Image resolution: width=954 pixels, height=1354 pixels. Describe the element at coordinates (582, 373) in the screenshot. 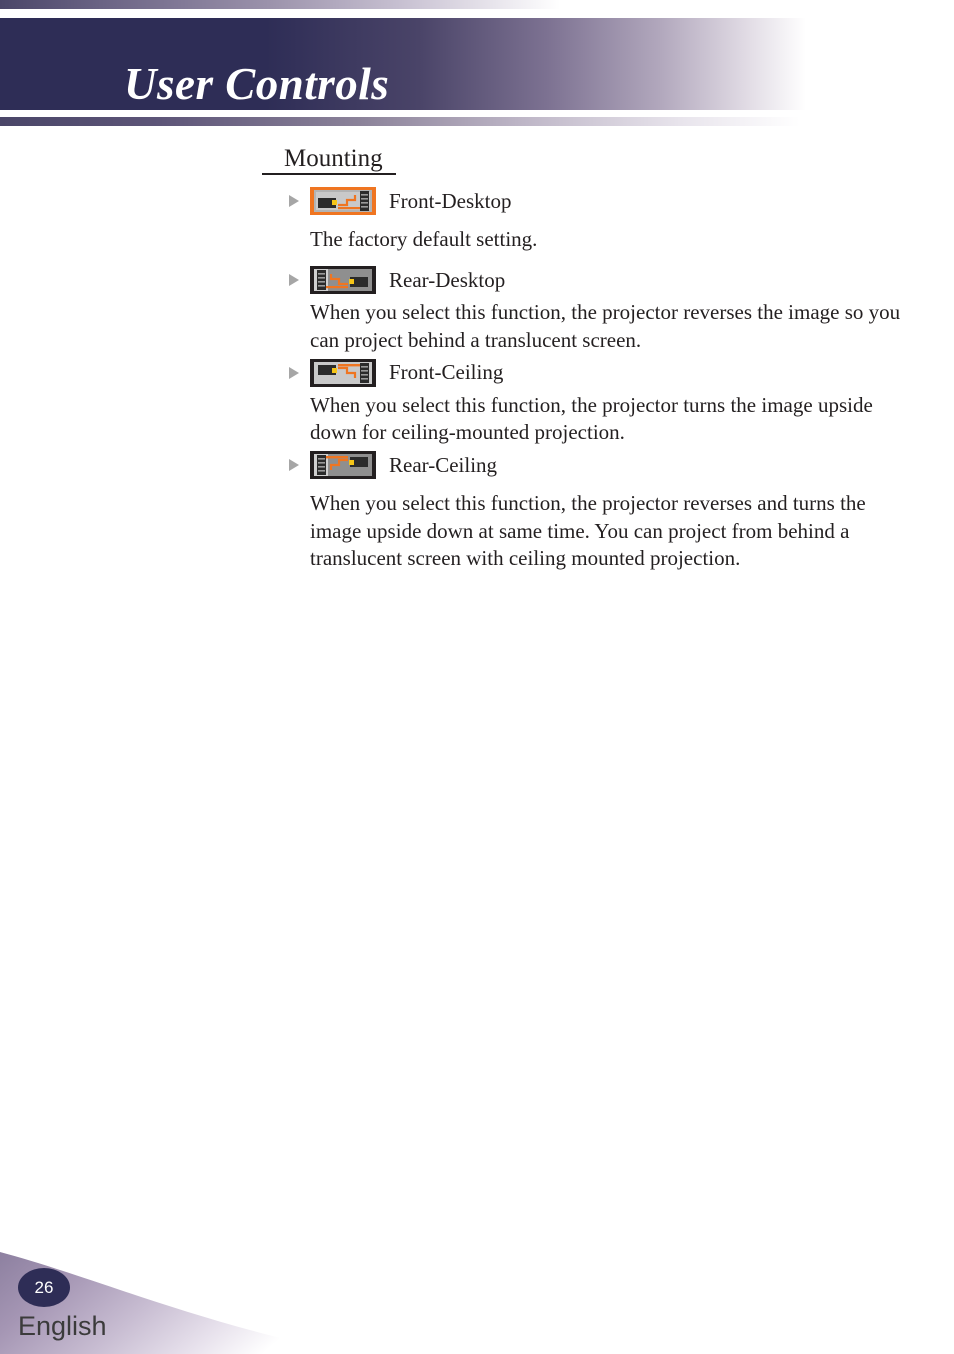

I see `mount-option-row: Front-Ceiling` at that location.